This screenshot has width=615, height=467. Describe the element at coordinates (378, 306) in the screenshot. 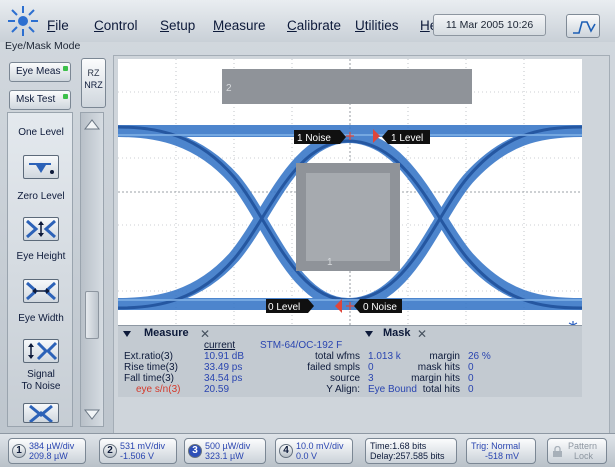

I see `label-0-noise: 0 Noise` at that location.